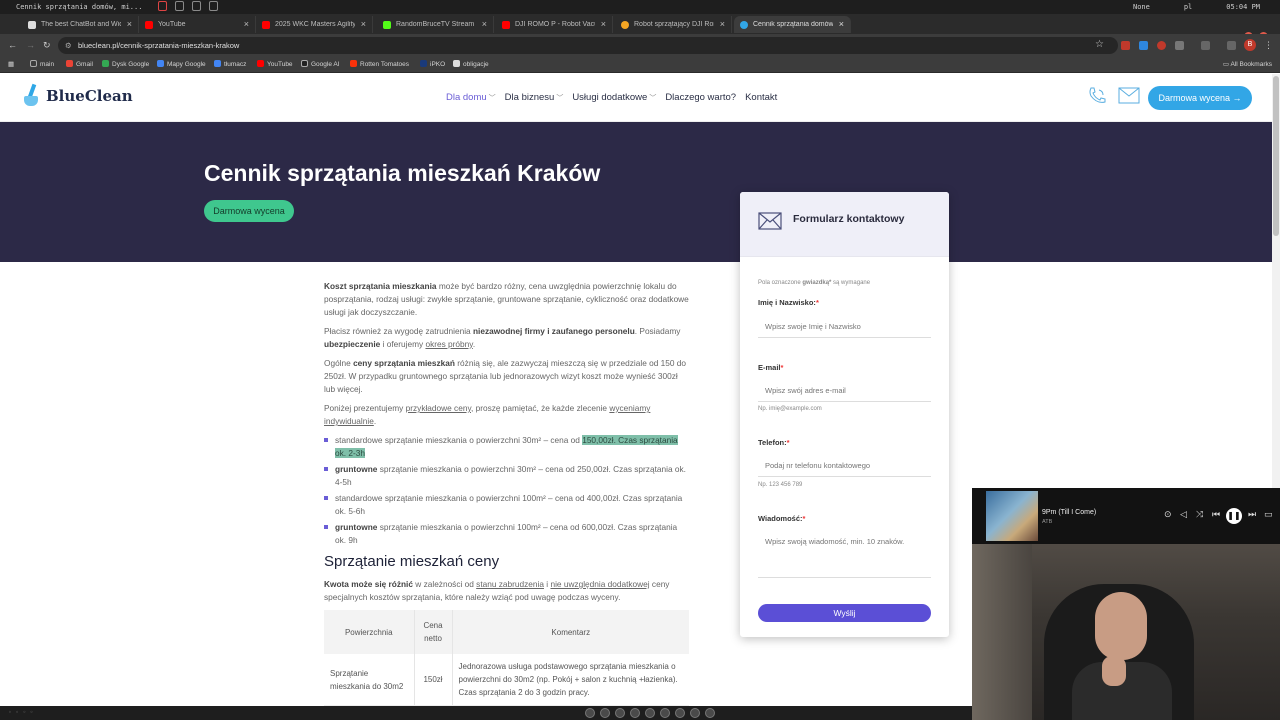  I want to click on bookmark-rotten-tomatoes: Rotten Tomatoes, so click(379, 64).